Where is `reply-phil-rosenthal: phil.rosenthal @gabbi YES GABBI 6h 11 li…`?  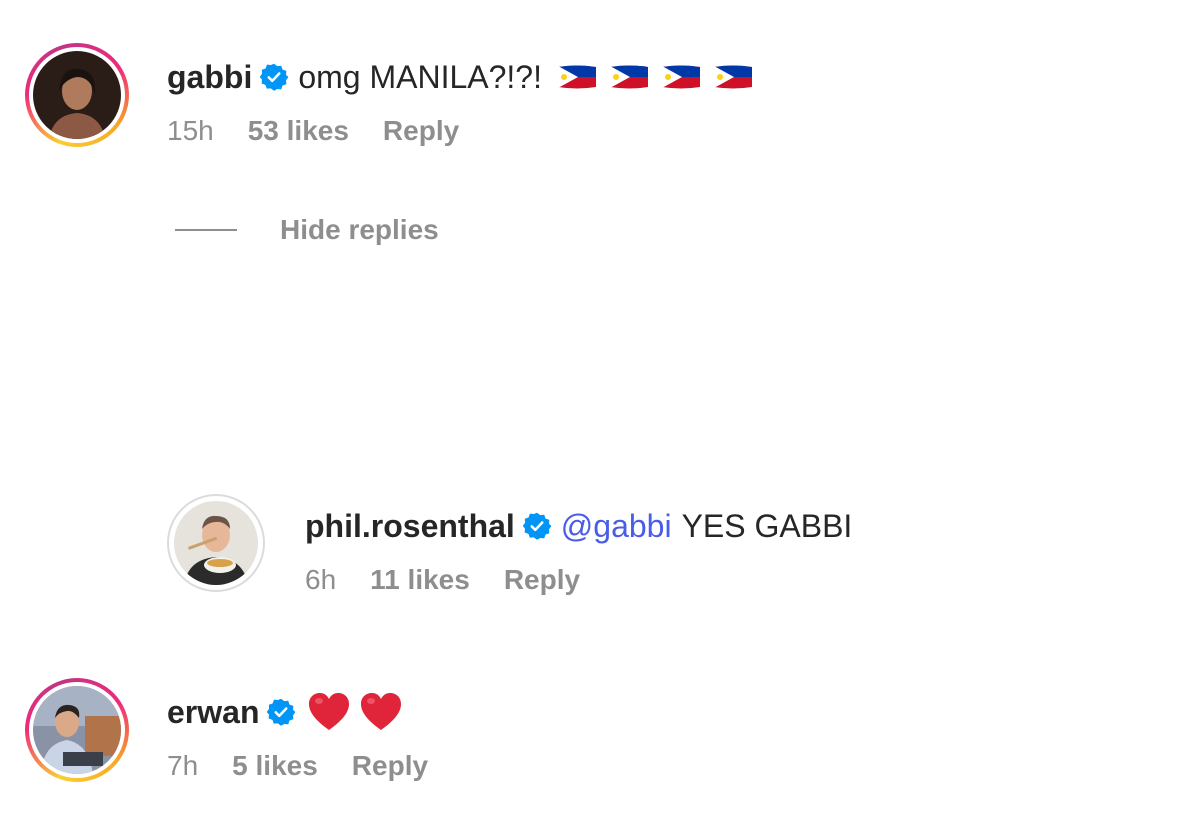
reply-phil-rosenthal: phil.rosenthal @gabbi YES GABBI 6h 11 li… is located at coordinates (509, 545).